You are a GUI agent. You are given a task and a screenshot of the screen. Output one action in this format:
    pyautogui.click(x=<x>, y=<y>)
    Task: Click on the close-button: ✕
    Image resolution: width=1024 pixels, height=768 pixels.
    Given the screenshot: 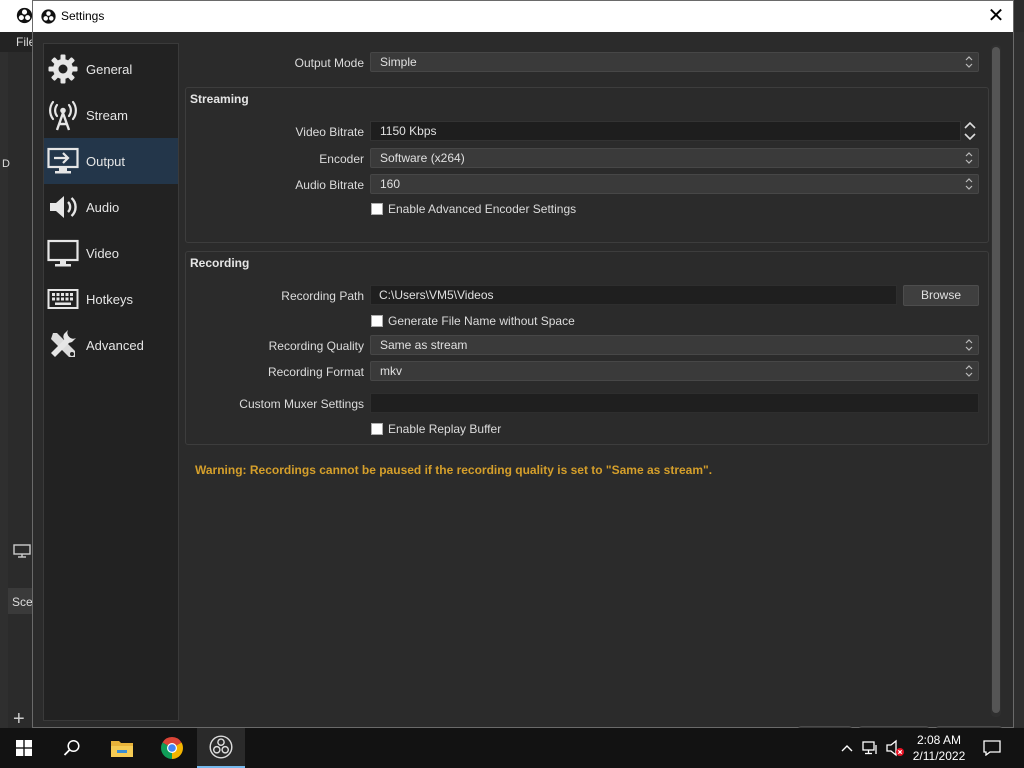 What is the action you would take?
    pyautogui.click(x=996, y=16)
    